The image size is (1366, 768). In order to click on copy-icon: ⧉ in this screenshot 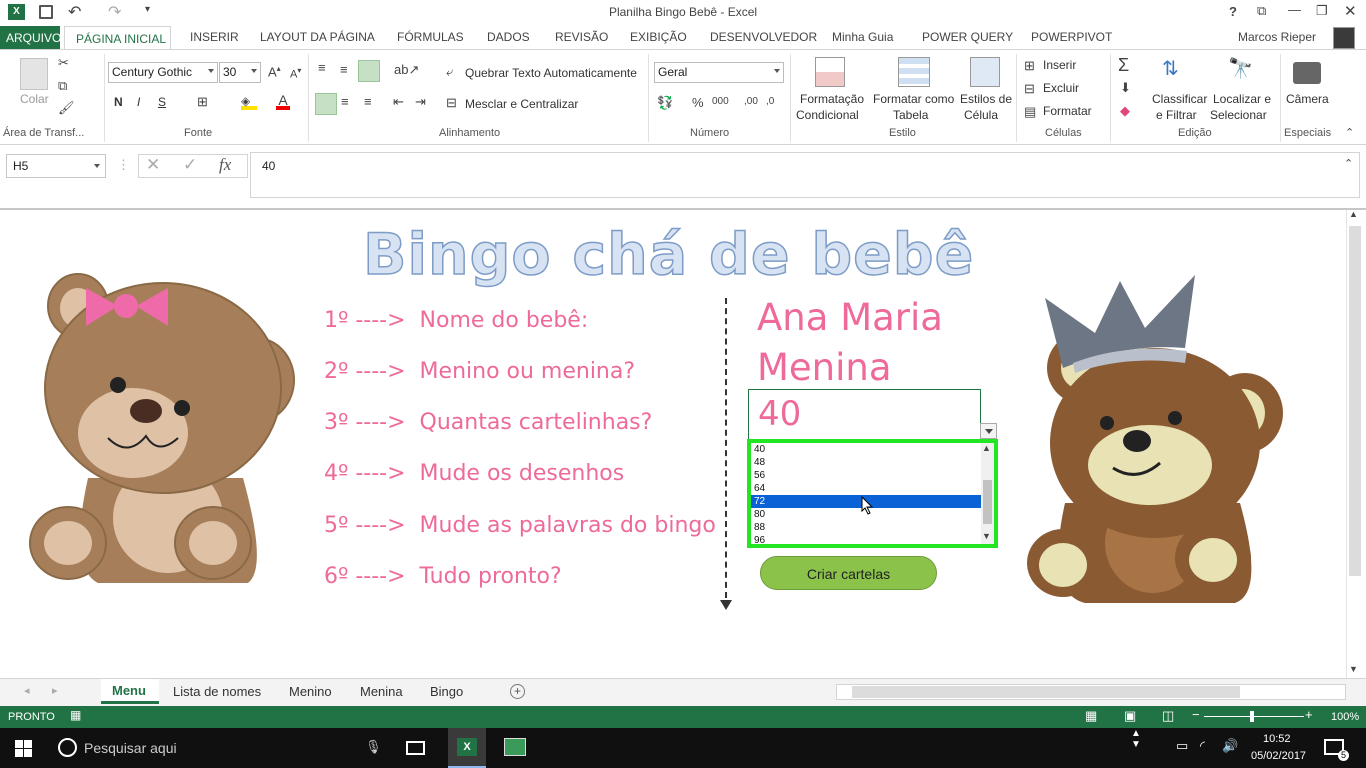, I will do `click(62, 86)`.